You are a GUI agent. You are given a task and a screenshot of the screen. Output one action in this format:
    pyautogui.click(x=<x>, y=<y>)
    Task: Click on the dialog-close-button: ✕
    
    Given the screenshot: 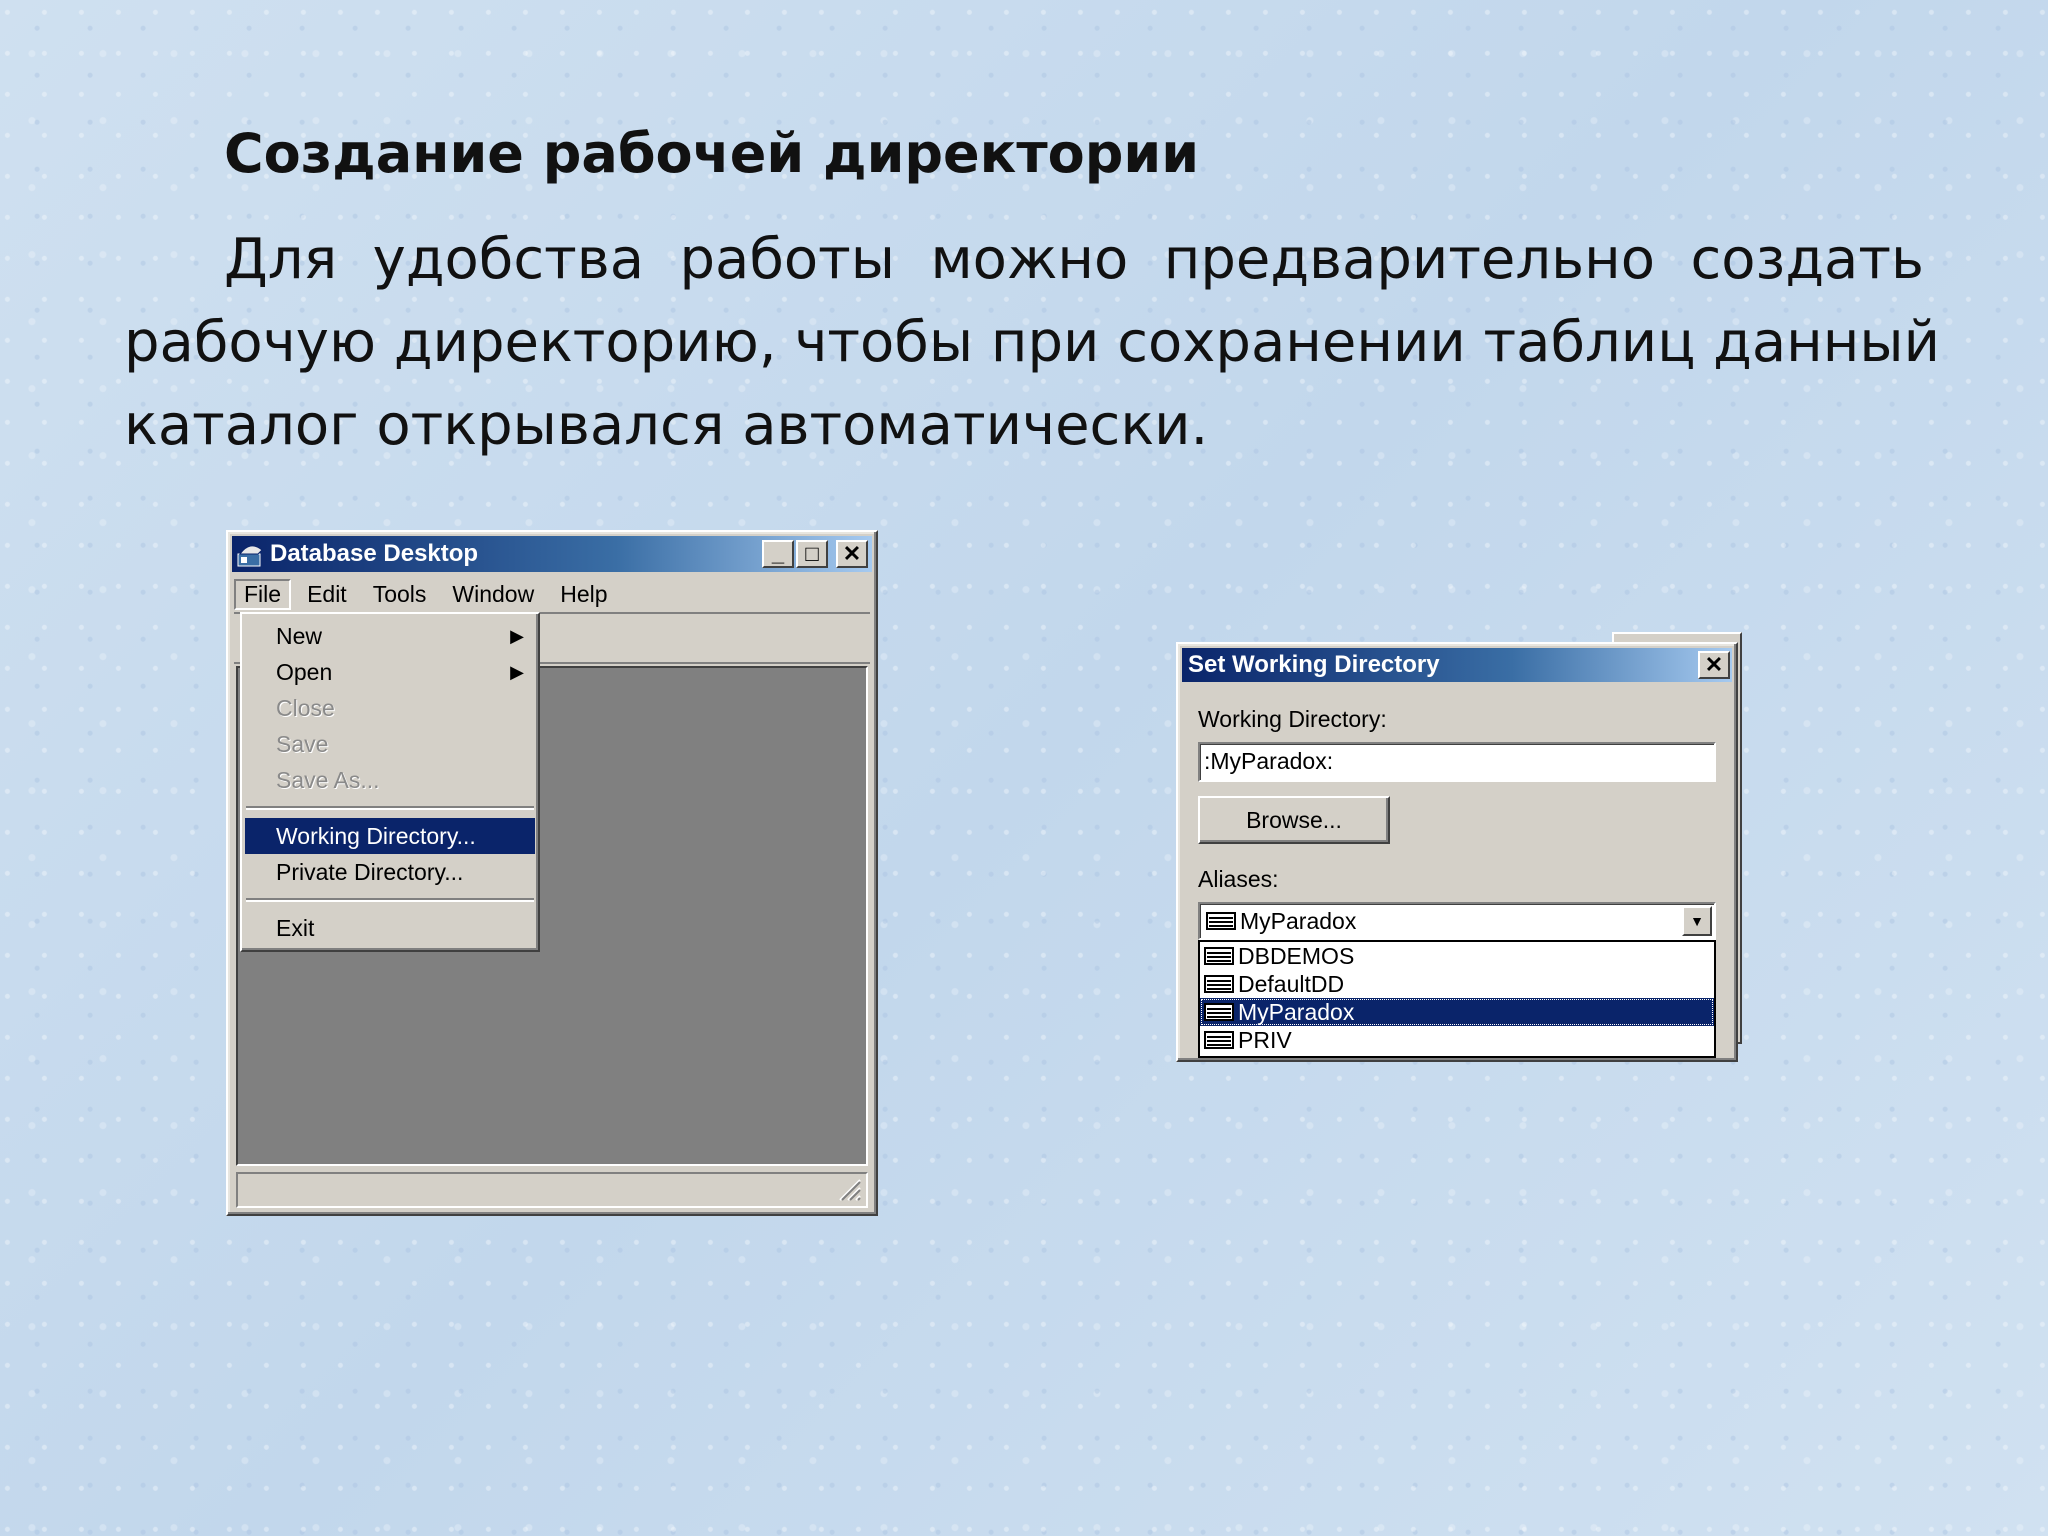 What is the action you would take?
    pyautogui.click(x=1714, y=665)
    